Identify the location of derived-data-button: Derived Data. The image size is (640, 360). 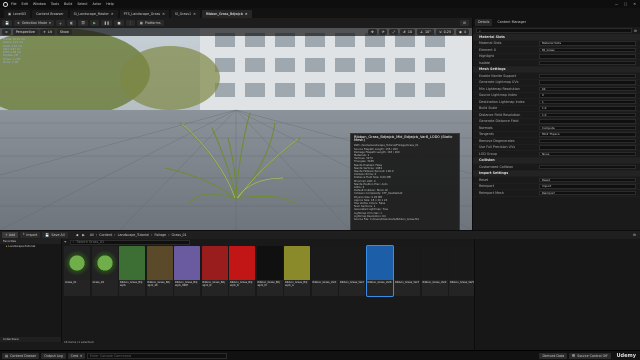
(553, 355).